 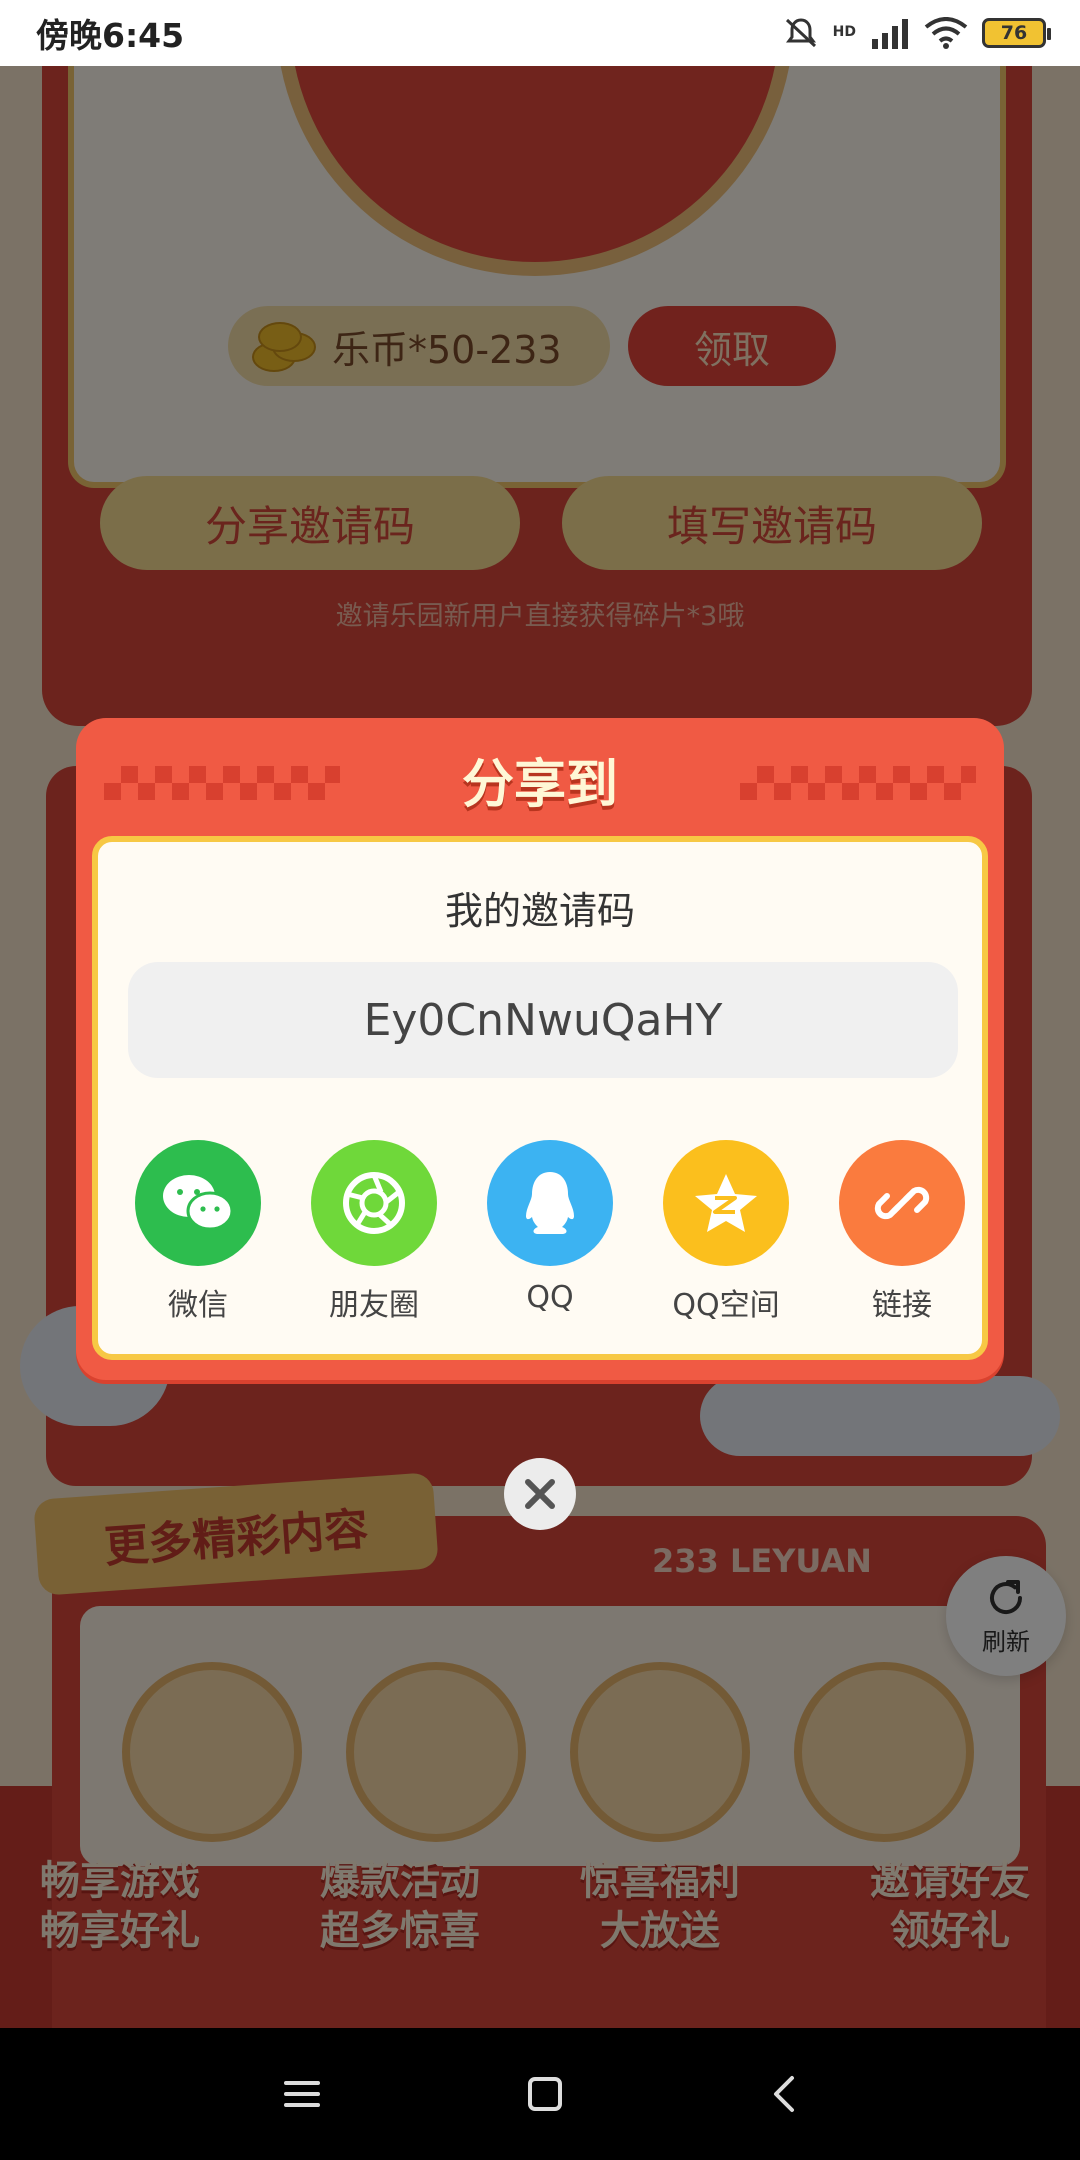 I want to click on invite-code-value: Ey0CnNwuQaHY, so click(x=543, y=1020).